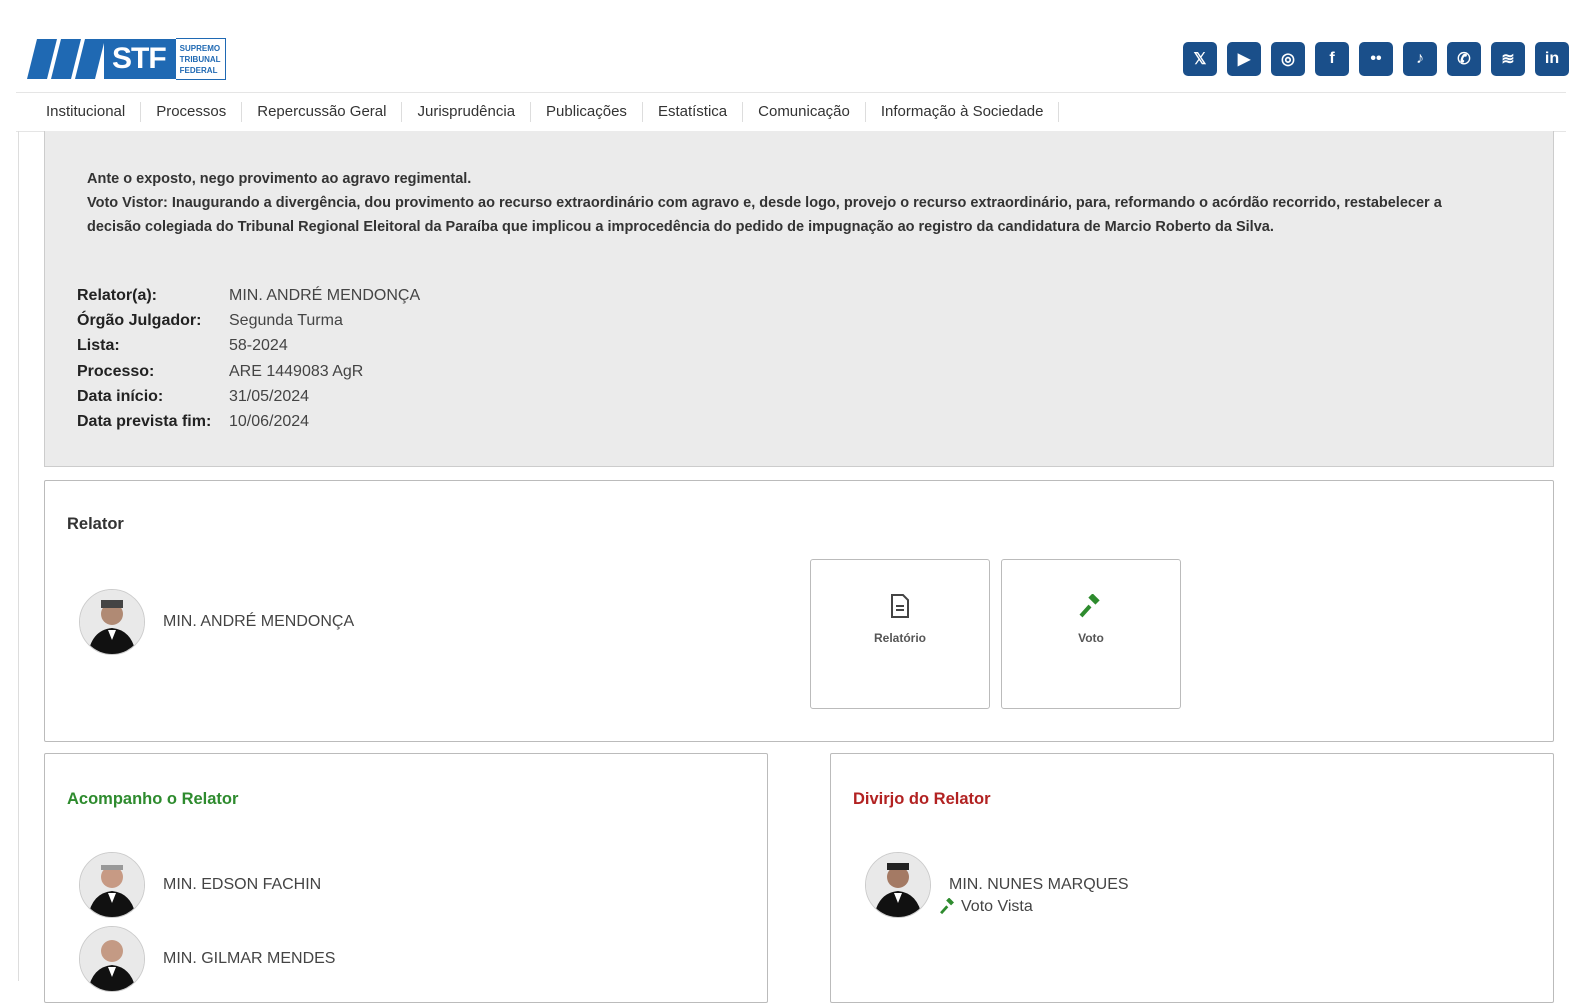 The image size is (1581, 1003). I want to click on youtube-icon: ▶, so click(1244, 59).